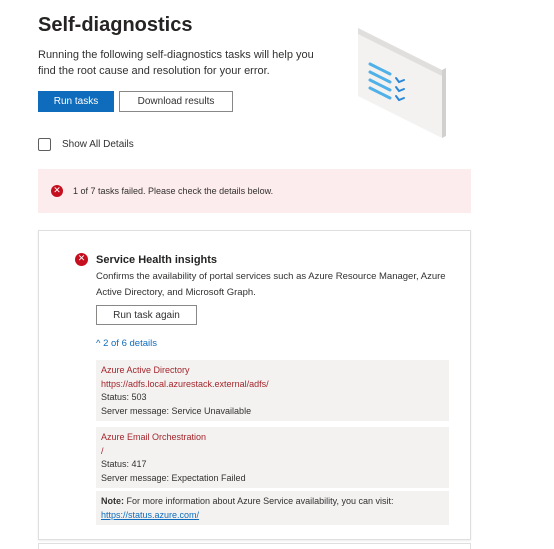  Describe the element at coordinates (150, 515) in the screenshot. I see `azure-status-link: https://status.azure.com/` at that location.